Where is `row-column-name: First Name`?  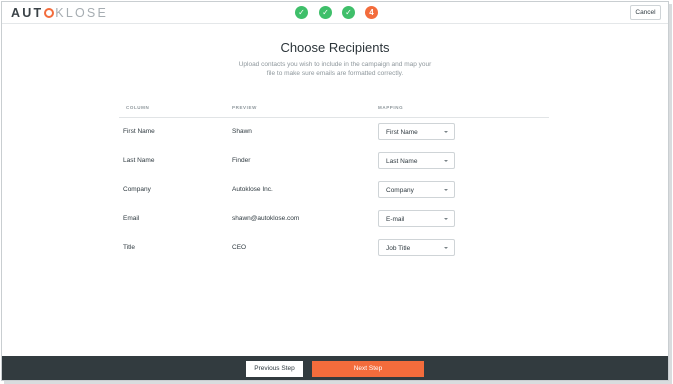
row-column-name: First Name is located at coordinates (139, 131).